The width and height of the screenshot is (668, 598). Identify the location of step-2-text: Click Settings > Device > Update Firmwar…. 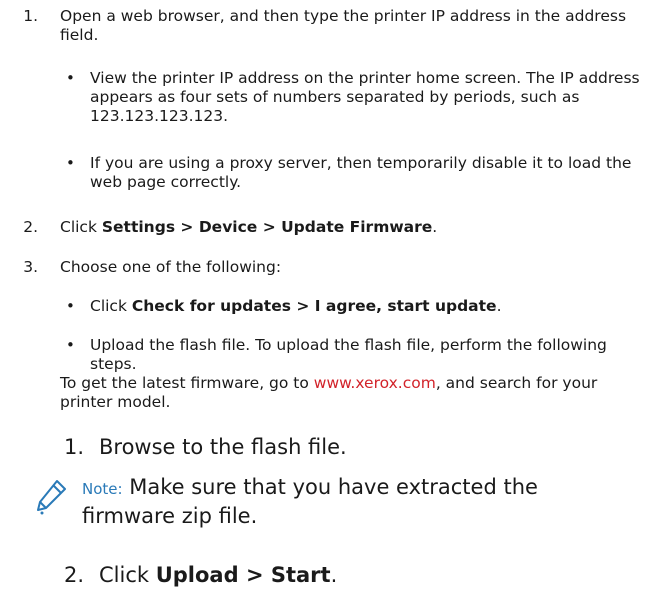
(249, 227).